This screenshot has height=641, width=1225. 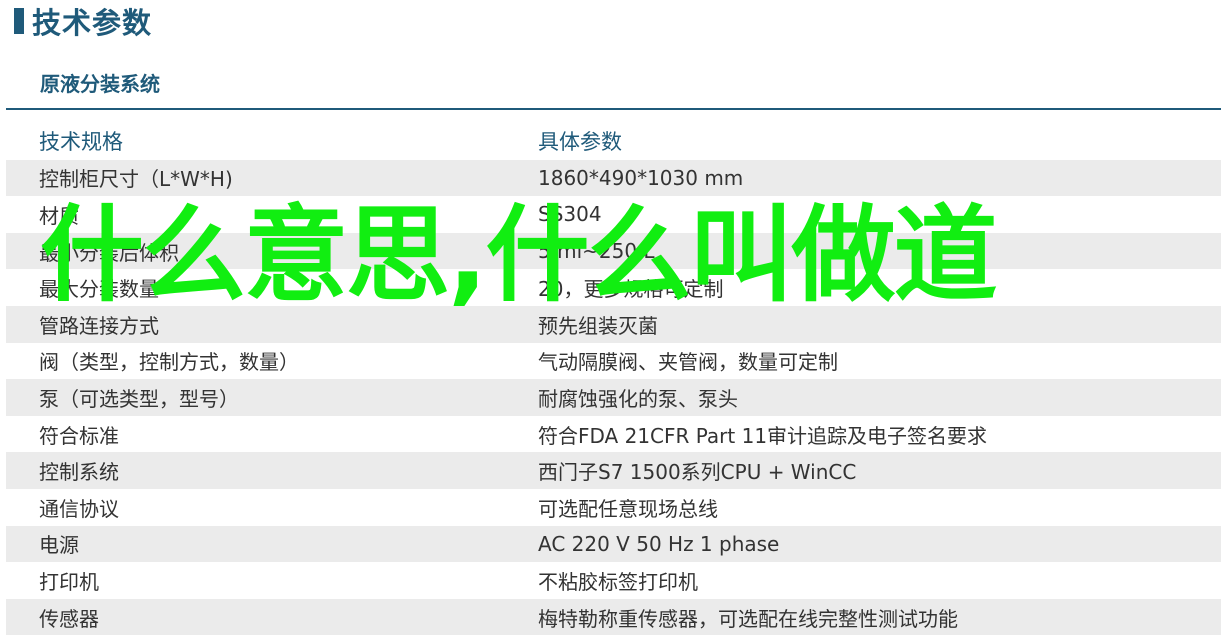 What do you see at coordinates (748, 618) in the screenshot?
I see `spec-value: 梅特勒称重传感器，可选配在线完整性测试功能` at bounding box center [748, 618].